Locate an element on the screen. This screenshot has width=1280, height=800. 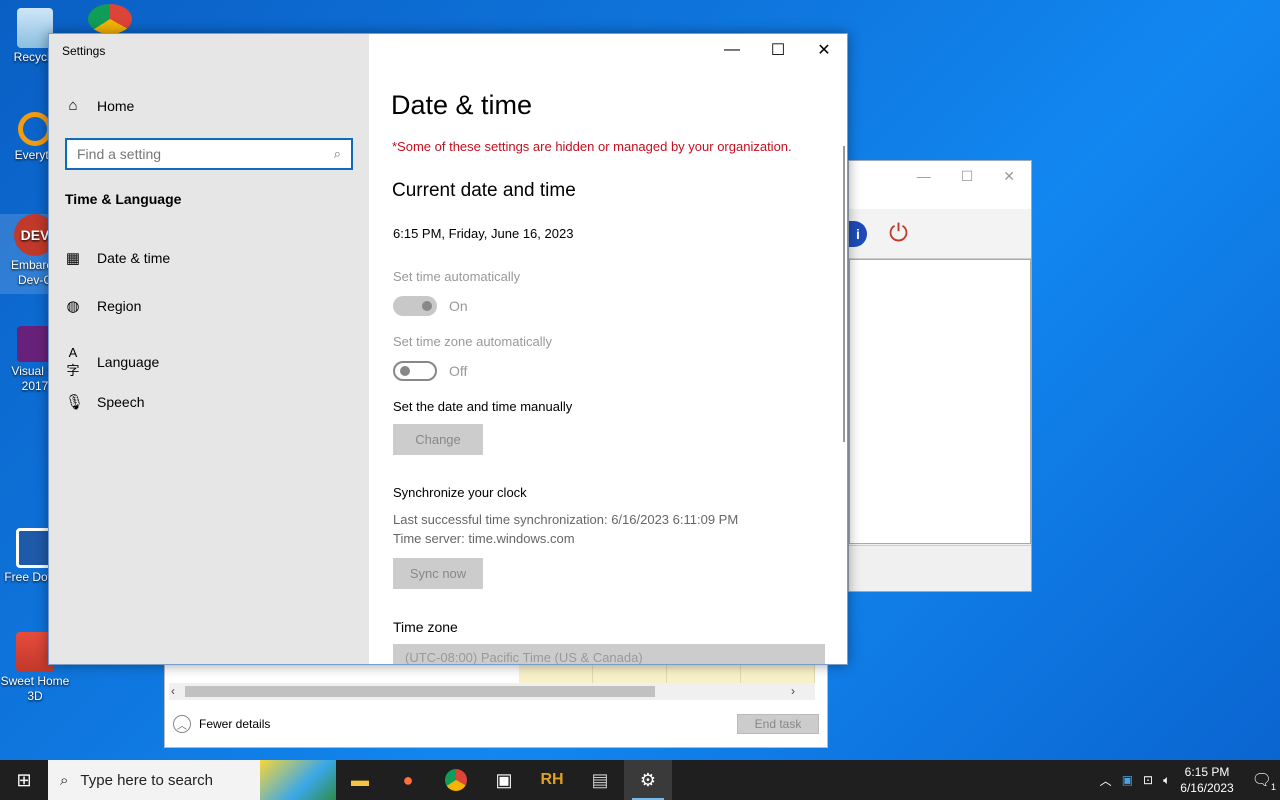
free-download-tray-icon: ▣ is located at coordinates (1127, 780).